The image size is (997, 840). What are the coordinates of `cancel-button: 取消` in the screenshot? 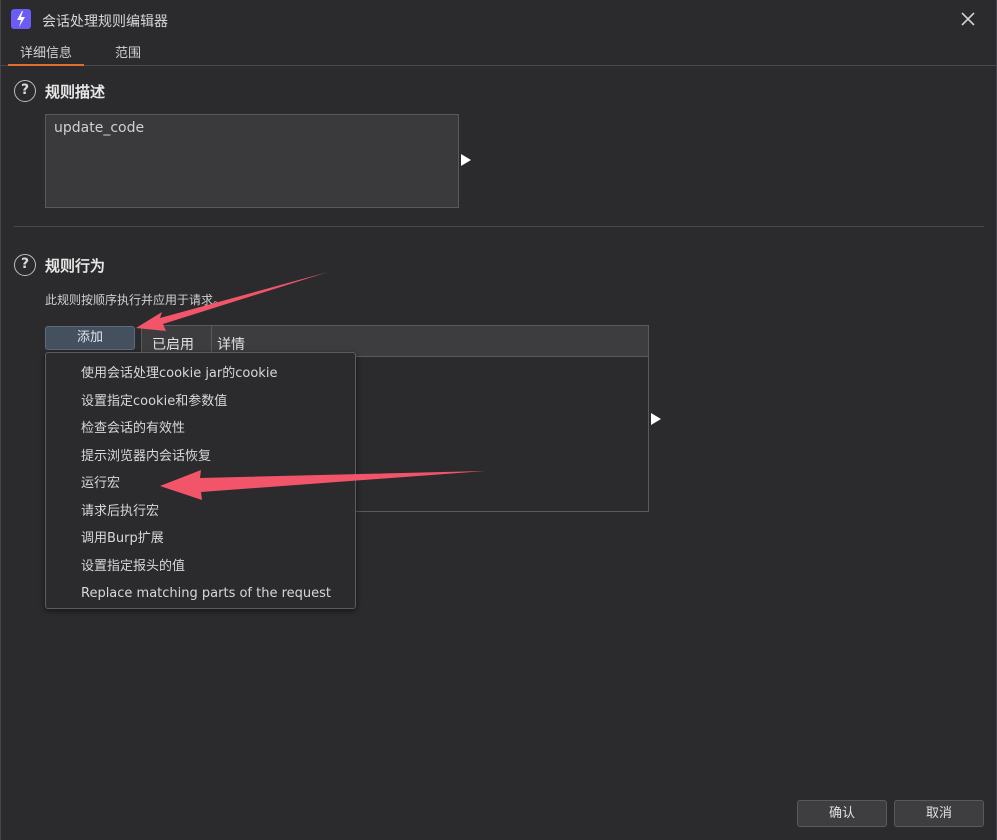 It's located at (939, 813).